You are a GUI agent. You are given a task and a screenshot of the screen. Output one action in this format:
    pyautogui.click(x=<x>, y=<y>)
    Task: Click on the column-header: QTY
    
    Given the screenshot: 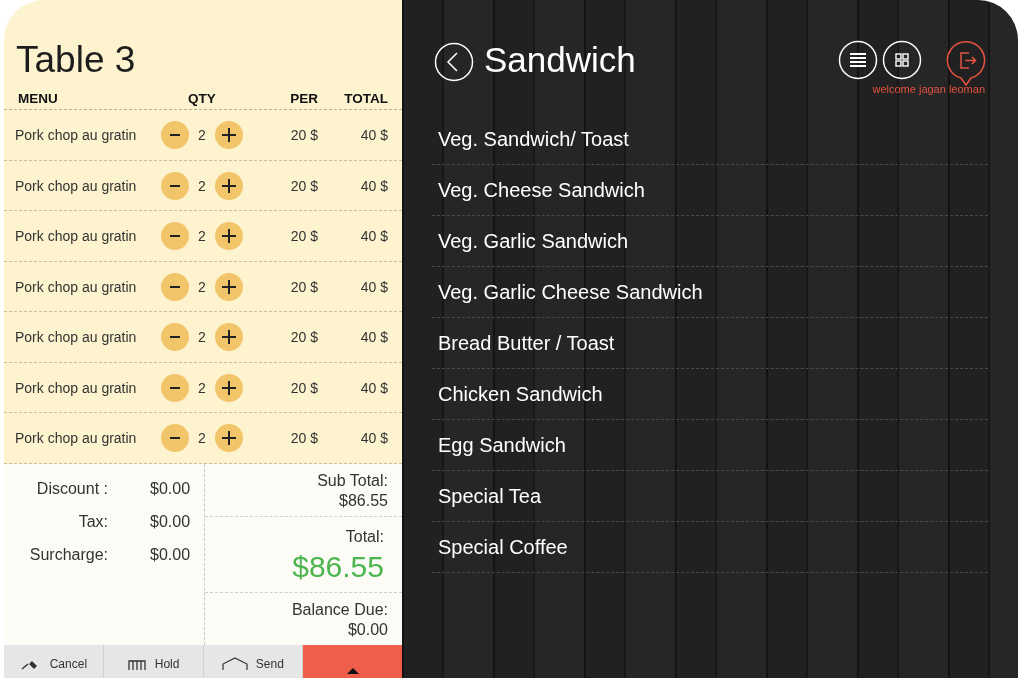 What is the action you would take?
    pyautogui.click(x=202, y=98)
    